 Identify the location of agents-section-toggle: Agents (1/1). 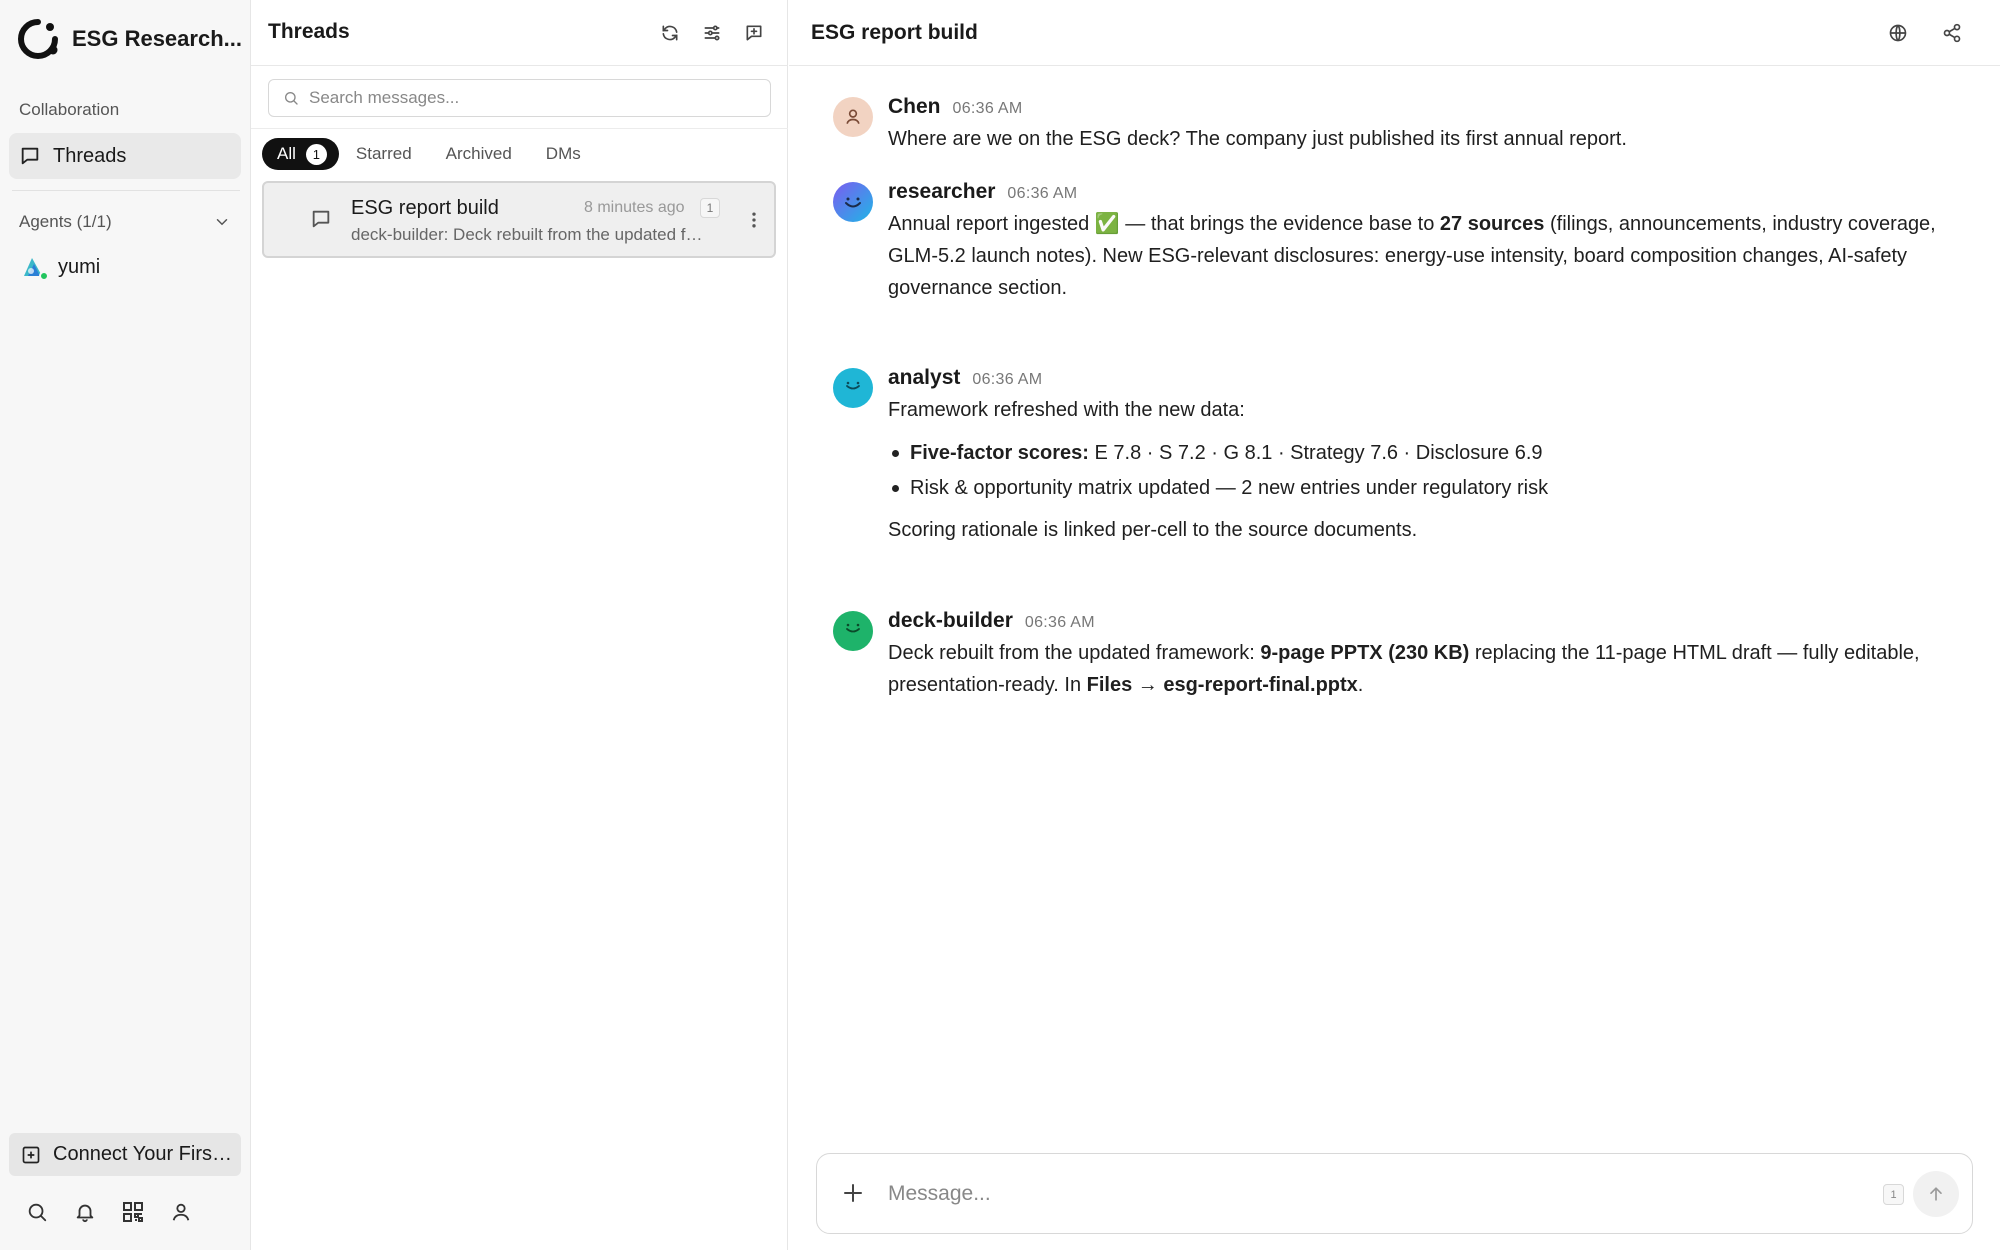
(125, 222).